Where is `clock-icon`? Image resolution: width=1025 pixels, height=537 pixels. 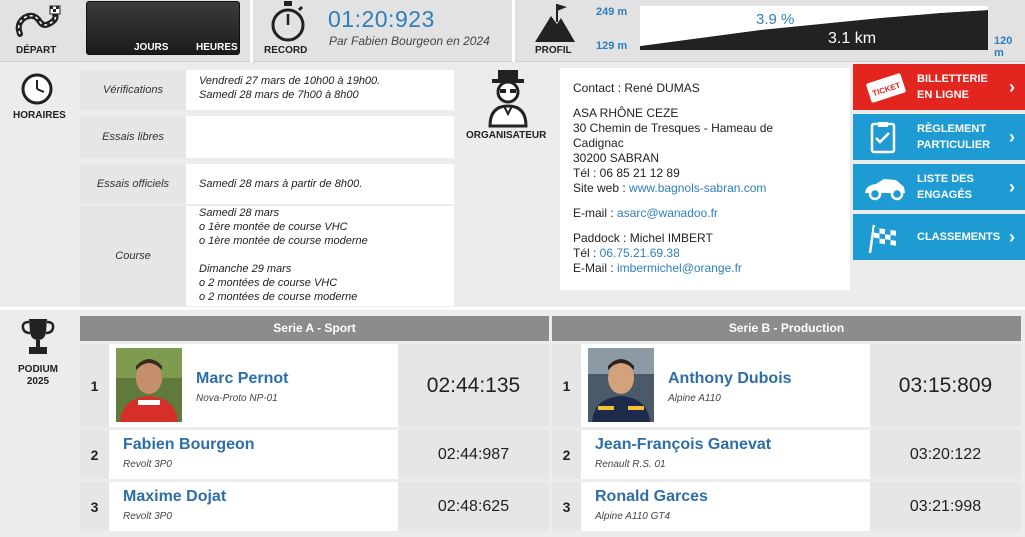 clock-icon is located at coordinates (37, 91).